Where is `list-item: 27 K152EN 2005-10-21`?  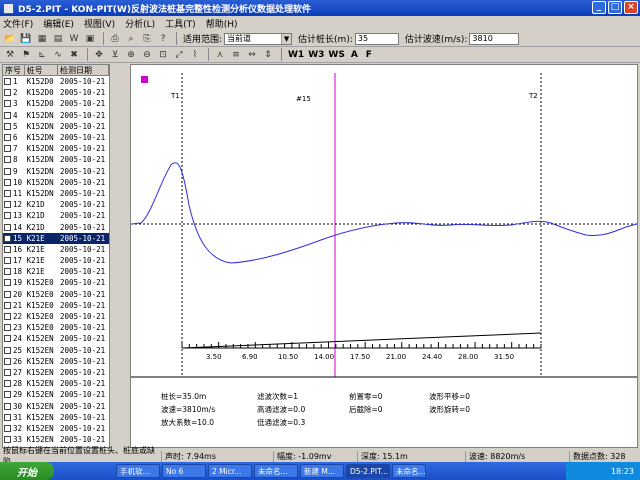 list-item: 27 K152EN 2005-10-21 is located at coordinates (56, 372).